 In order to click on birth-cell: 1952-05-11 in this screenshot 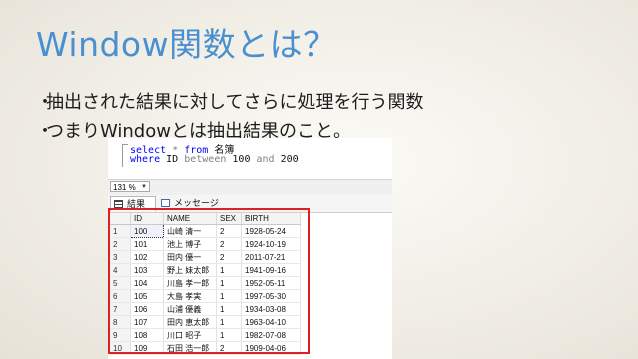, I will do `click(271, 283)`.